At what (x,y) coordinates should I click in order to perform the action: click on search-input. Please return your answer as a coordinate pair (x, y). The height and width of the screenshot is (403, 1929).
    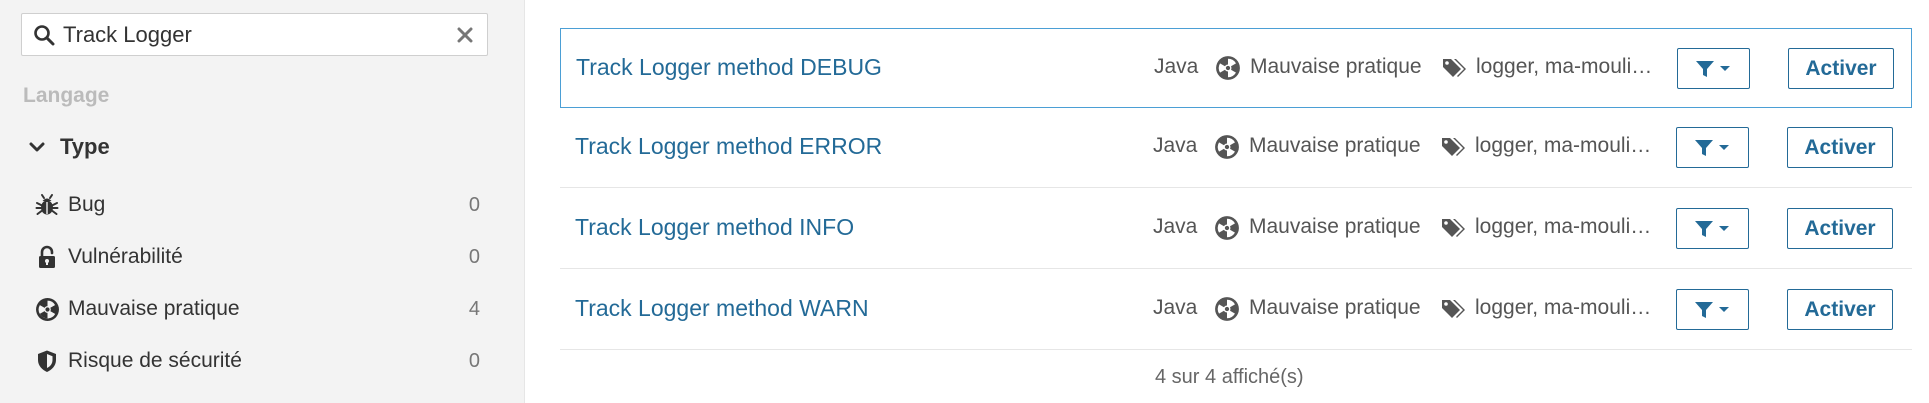
    Looking at the image, I should click on (253, 34).